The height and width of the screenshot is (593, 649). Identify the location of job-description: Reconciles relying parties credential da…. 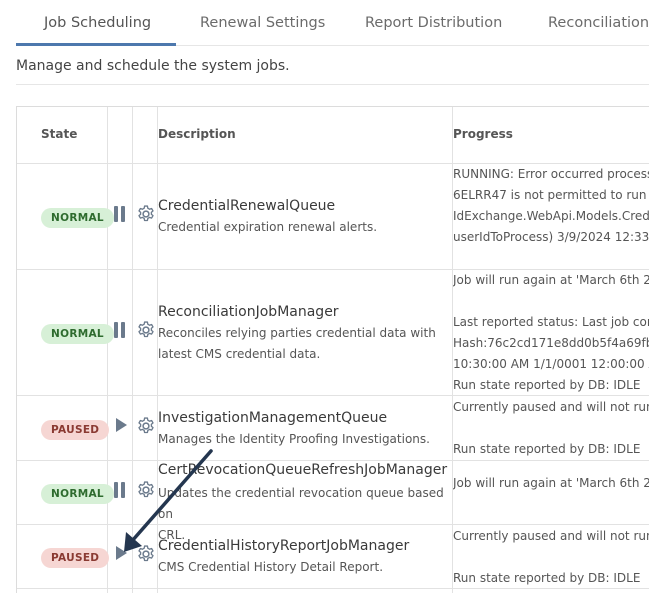
(297, 343).